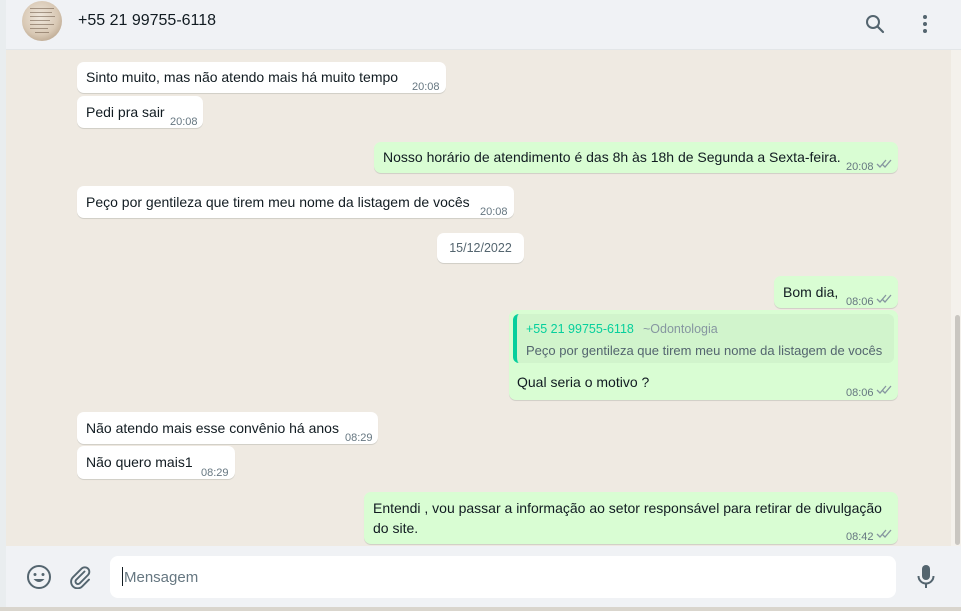 This screenshot has width=961, height=611. I want to click on composer, so click(483, 578).